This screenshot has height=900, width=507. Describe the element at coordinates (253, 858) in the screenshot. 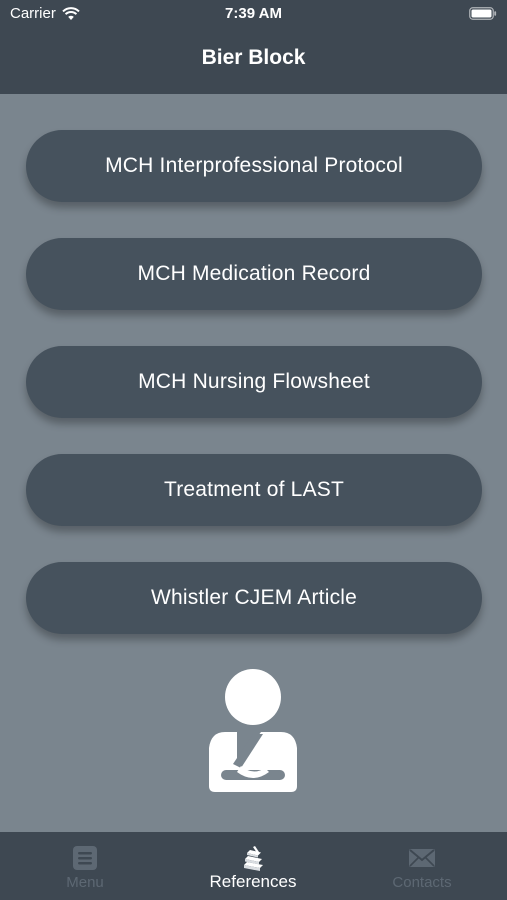

I see `books-icon` at that location.